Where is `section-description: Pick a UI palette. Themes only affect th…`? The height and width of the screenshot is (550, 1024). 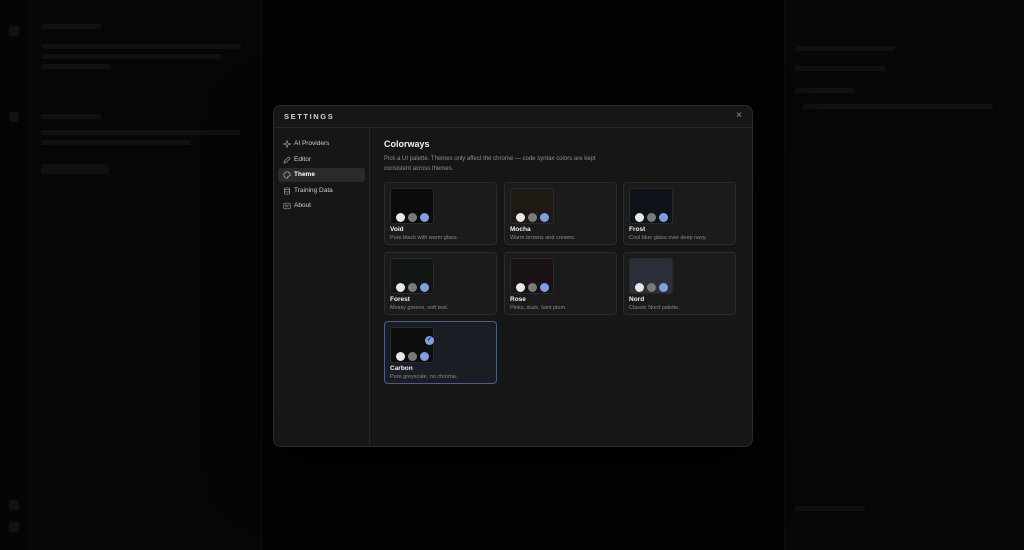
section-description: Pick a UI palette. Themes only affect th… is located at coordinates (490, 164).